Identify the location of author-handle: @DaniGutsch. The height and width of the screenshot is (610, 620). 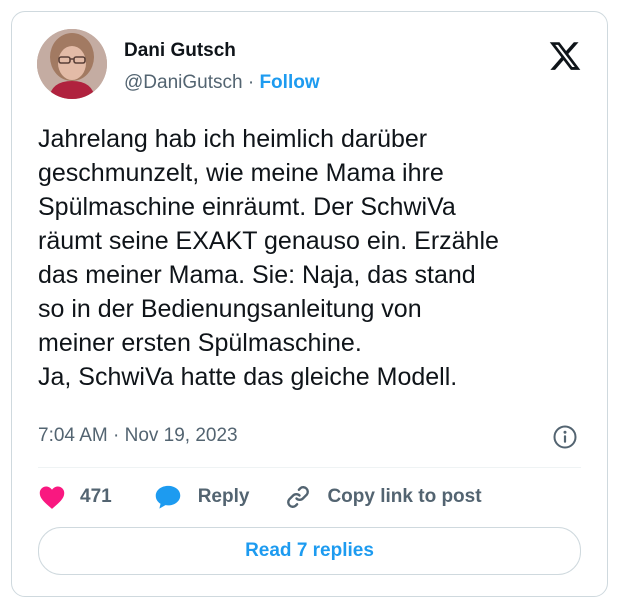
(183, 82).